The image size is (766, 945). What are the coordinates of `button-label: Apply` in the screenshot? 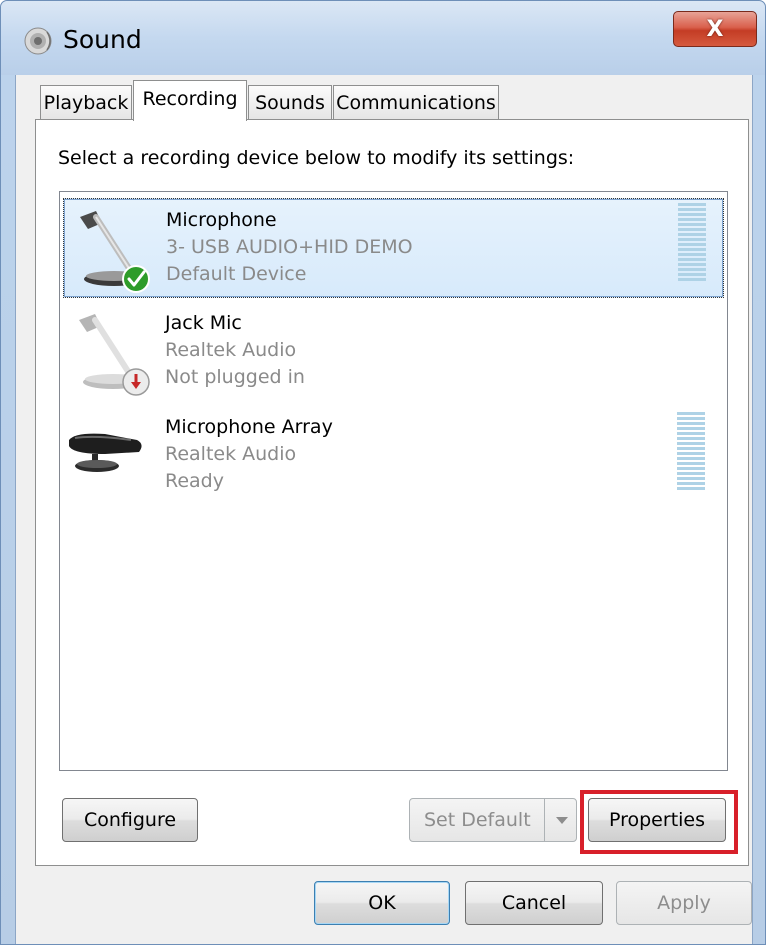 It's located at (684, 903).